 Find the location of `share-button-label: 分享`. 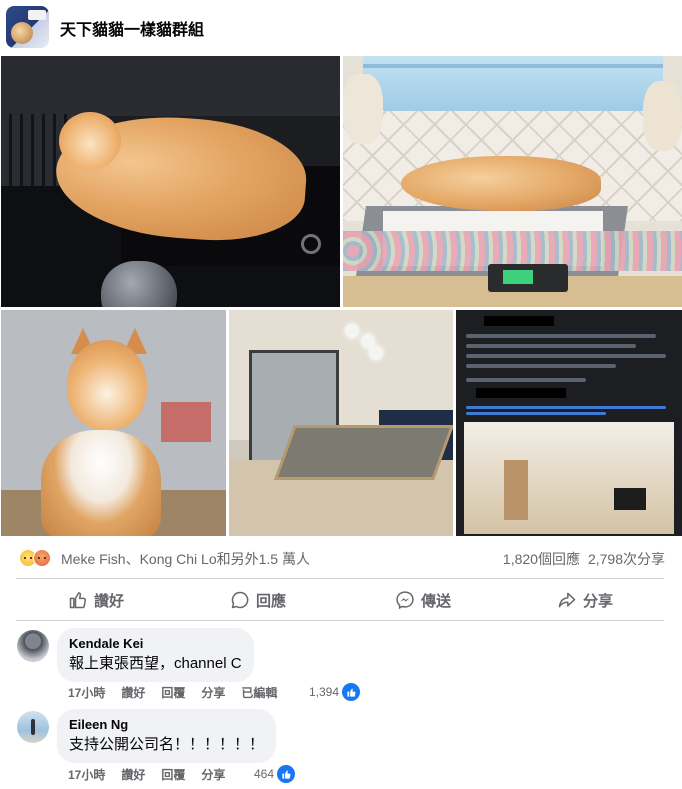

share-button-label: 分享 is located at coordinates (598, 601).